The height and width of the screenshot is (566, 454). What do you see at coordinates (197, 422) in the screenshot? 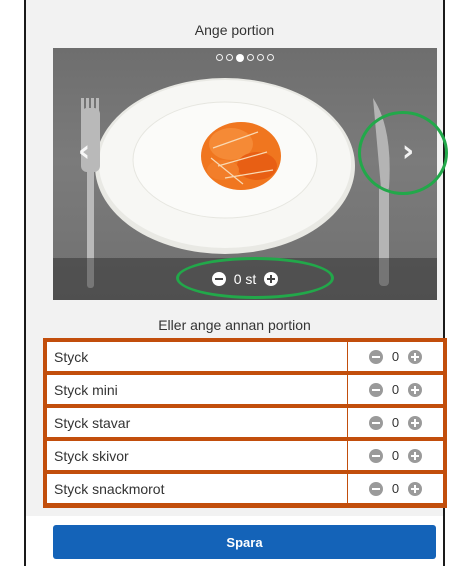
I see `portion-label: Styck stavar` at bounding box center [197, 422].